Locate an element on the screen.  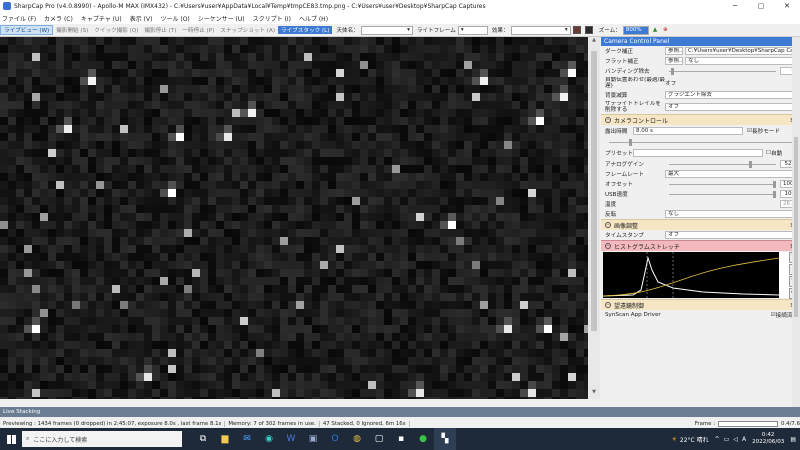
green-app-icon: ● is located at coordinates (423, 439).